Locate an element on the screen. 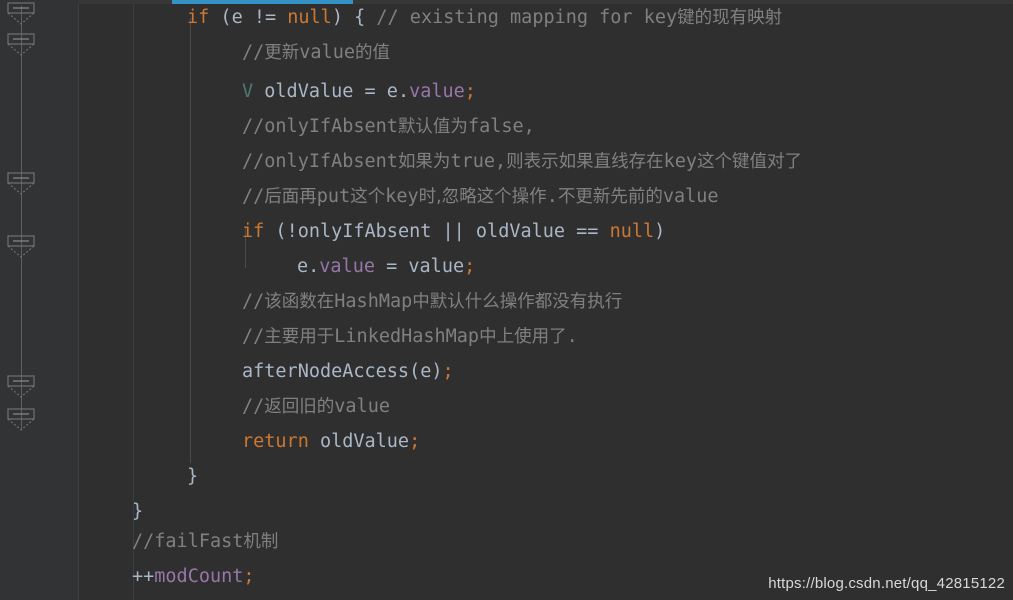 The image size is (1013, 600). code-token: afterNodeAccess is located at coordinates (326, 371).